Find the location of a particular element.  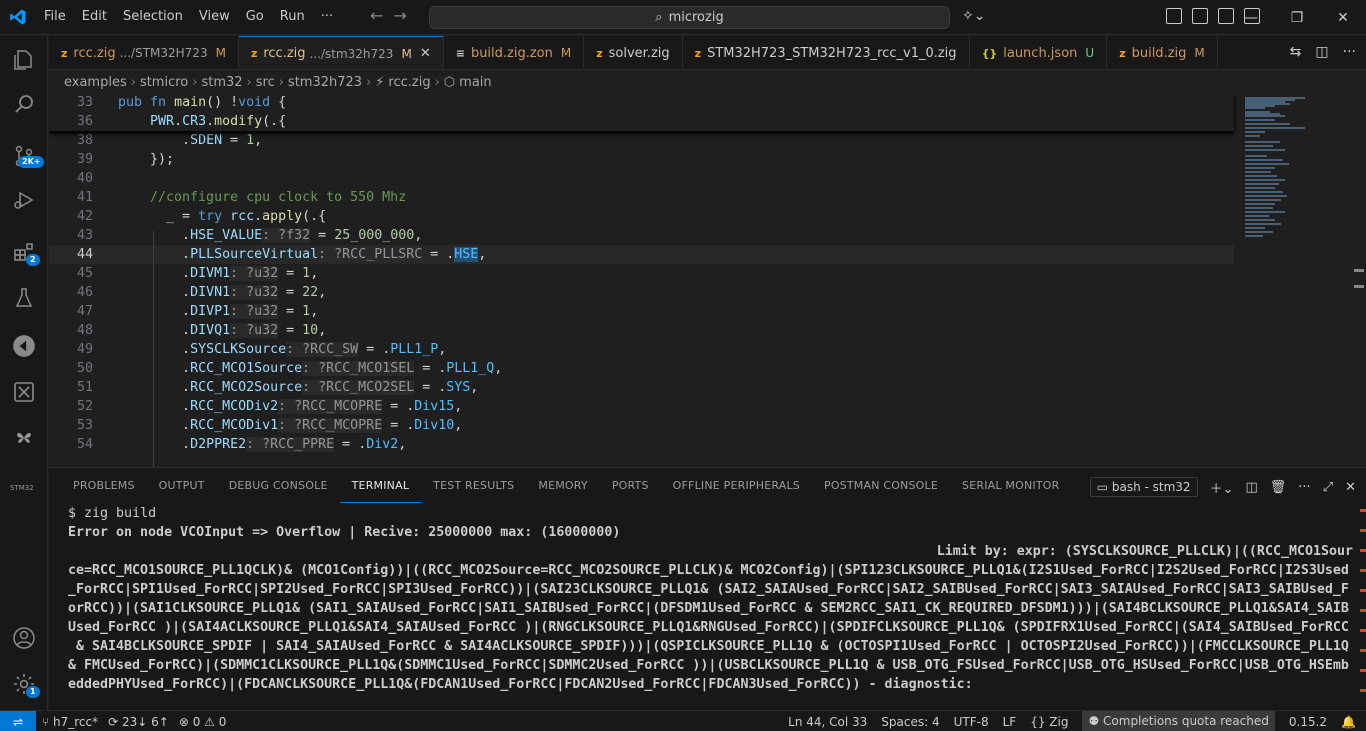

tab-rcc-zig: z rcc.zig .../stm32h723 M ✕ is located at coordinates (341, 52).